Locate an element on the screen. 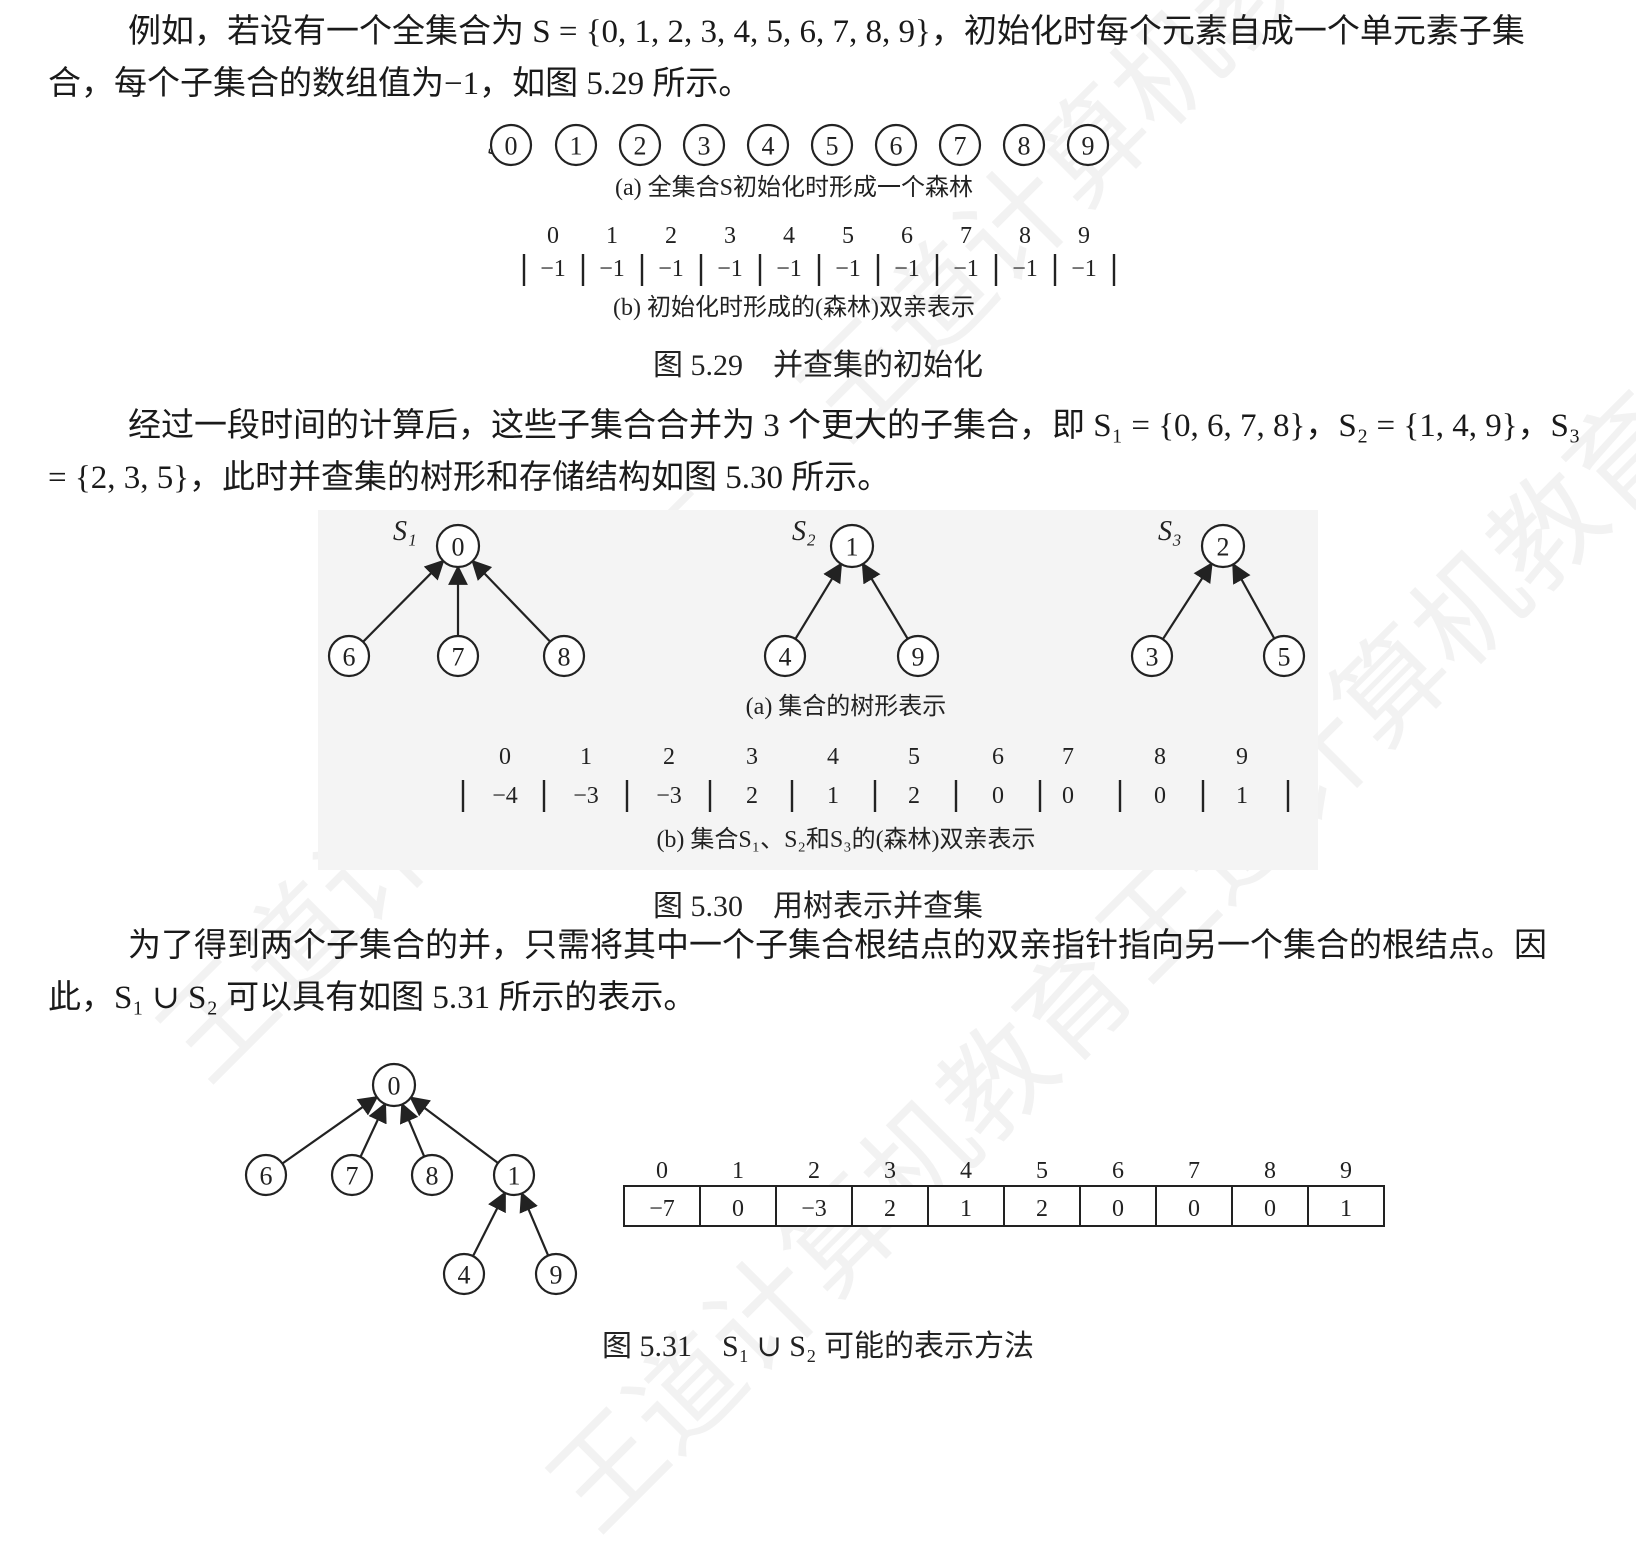 Image resolution: width=1636 pixels, height=1559 pixels. fig531-index-4: 4 is located at coordinates (966, 1171).